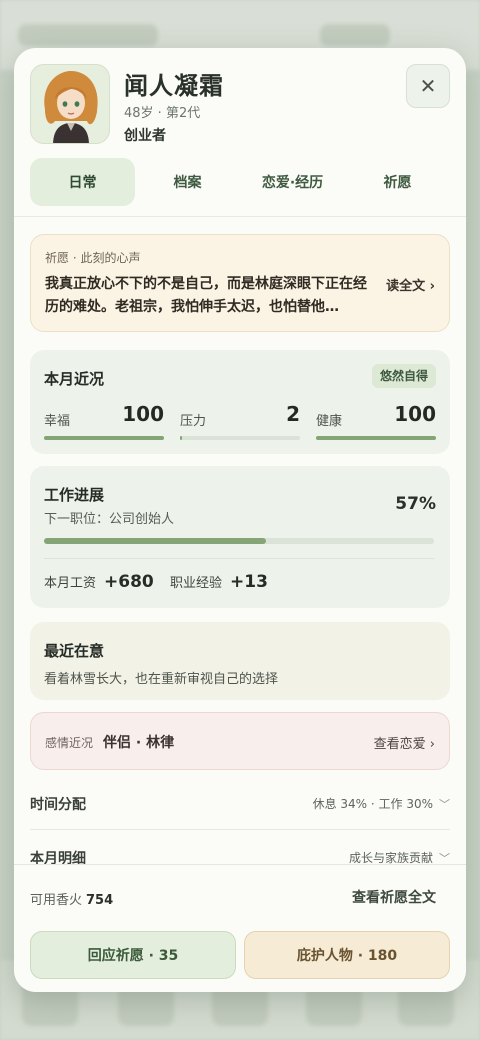 This screenshot has width=480, height=1040. I want to click on character-role: 创业者, so click(145, 136).